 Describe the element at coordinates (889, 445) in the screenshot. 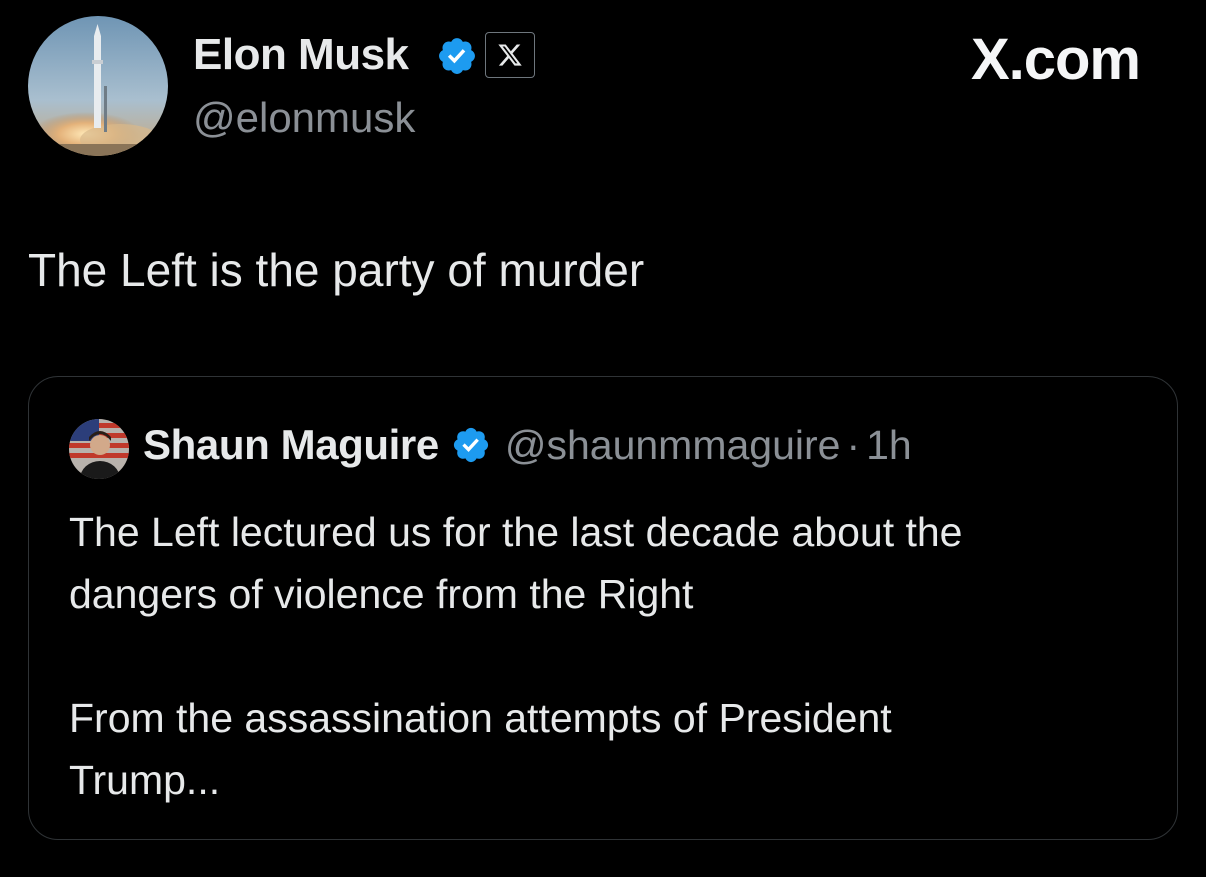

I see `quoted-tweet-time: 1h` at that location.